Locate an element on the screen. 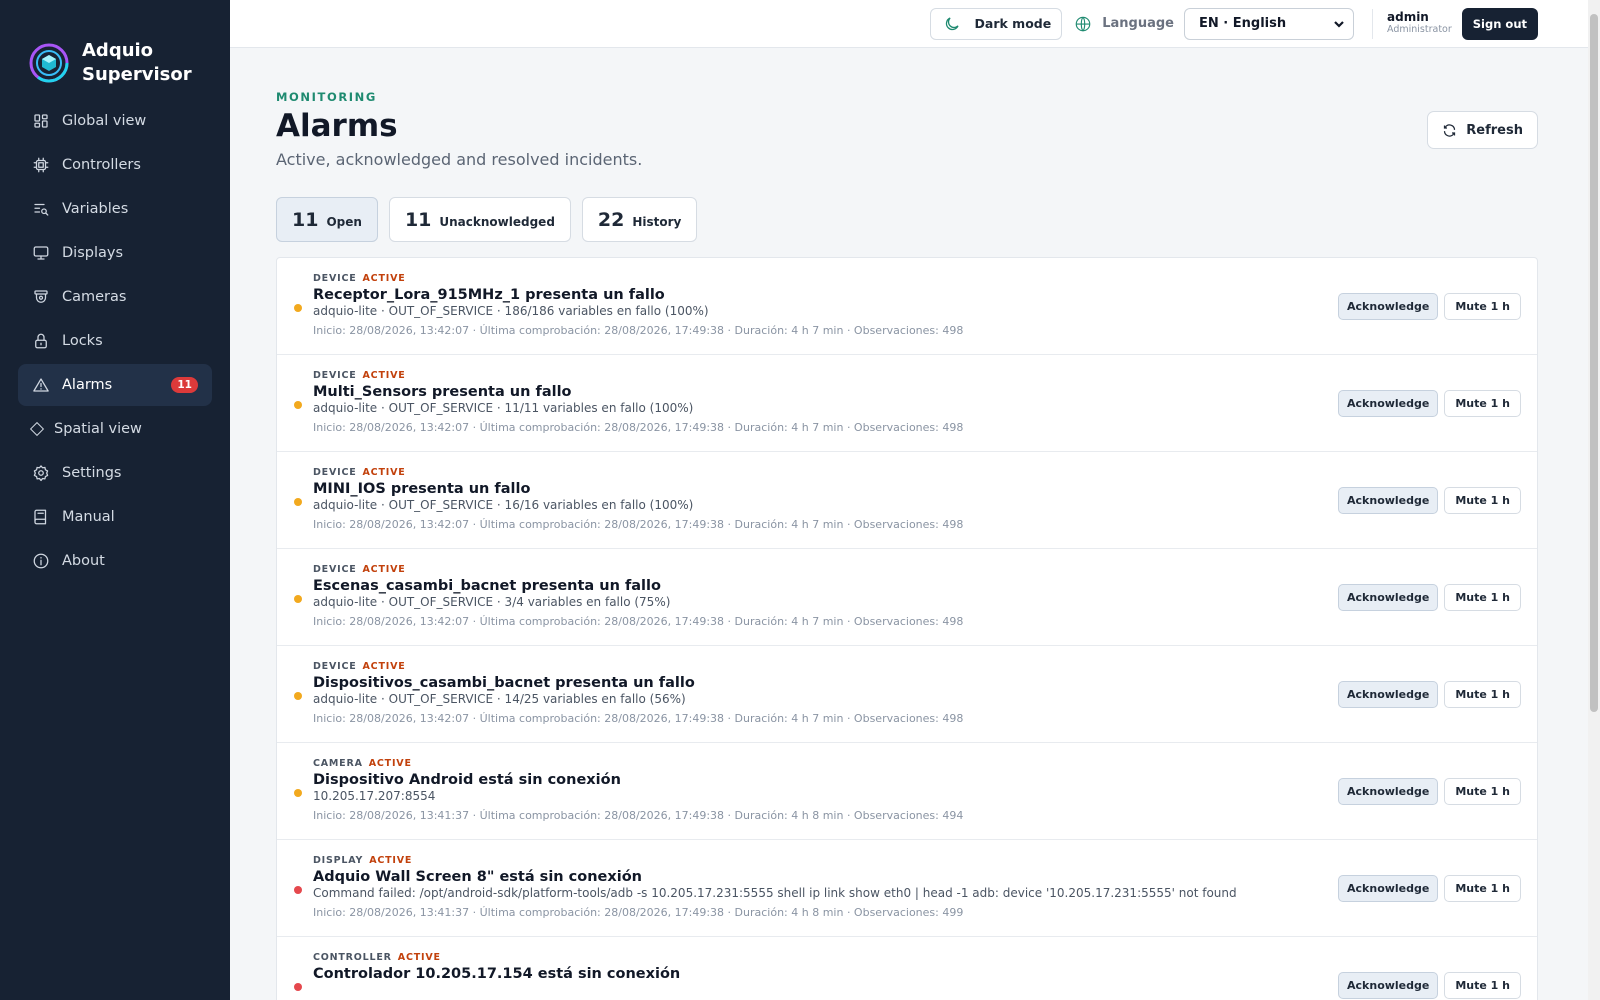  sidebar-item-spatial-view: Spatial view is located at coordinates (115, 429).